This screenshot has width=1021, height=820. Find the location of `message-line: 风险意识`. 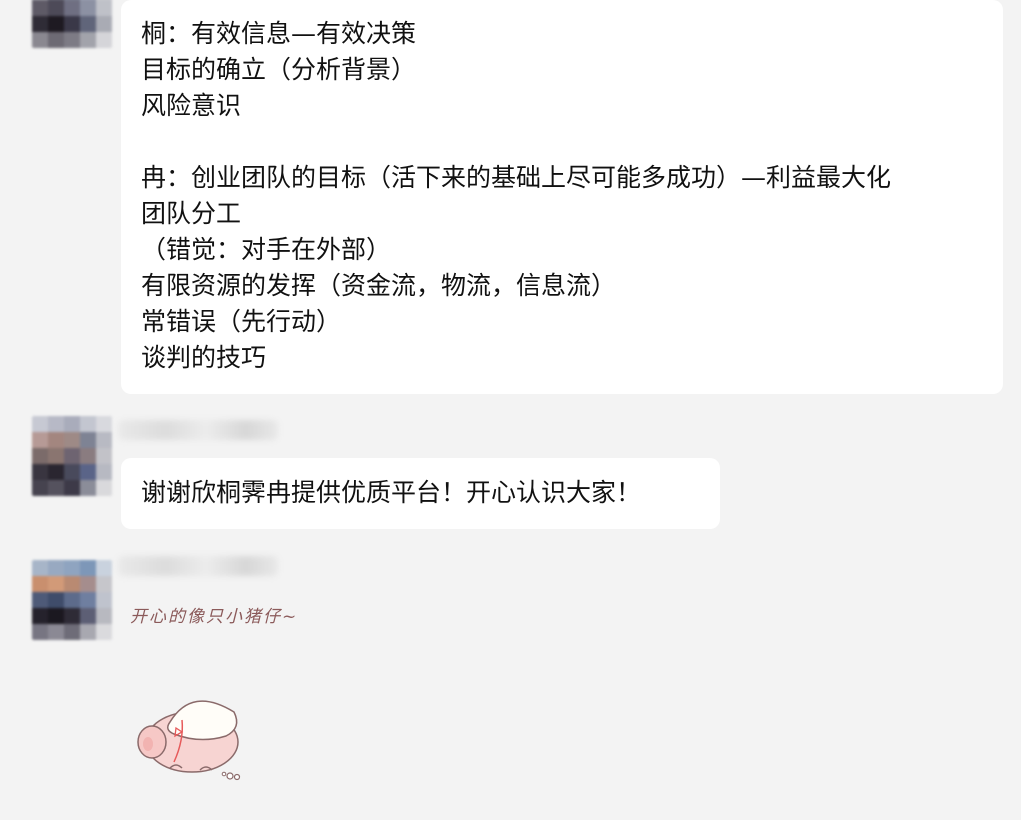

message-line: 风险意识 is located at coordinates (191, 105).